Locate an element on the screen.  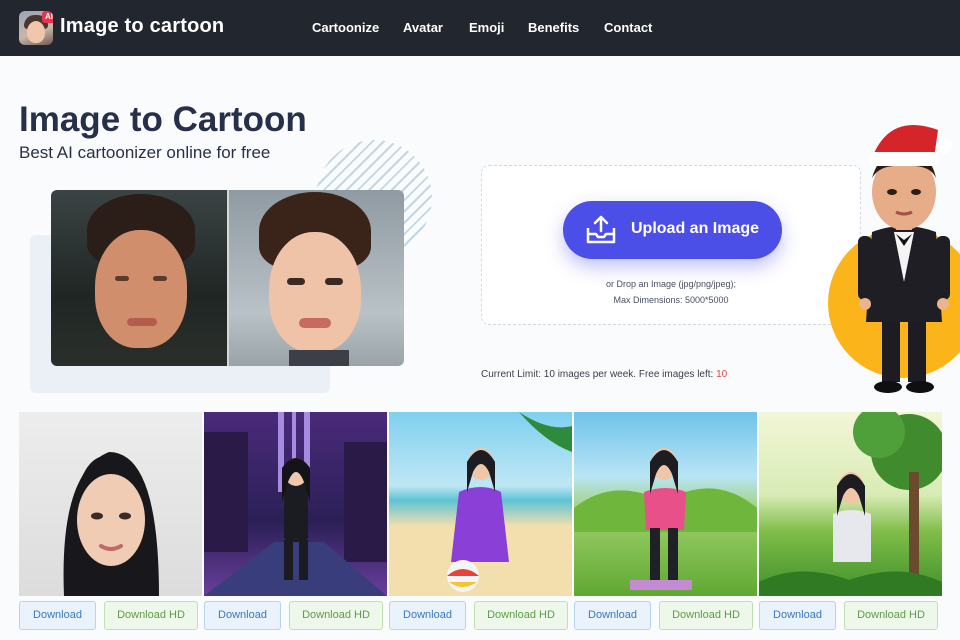
nav-link-cartoonize: Cartoonize is located at coordinates (345, 27).